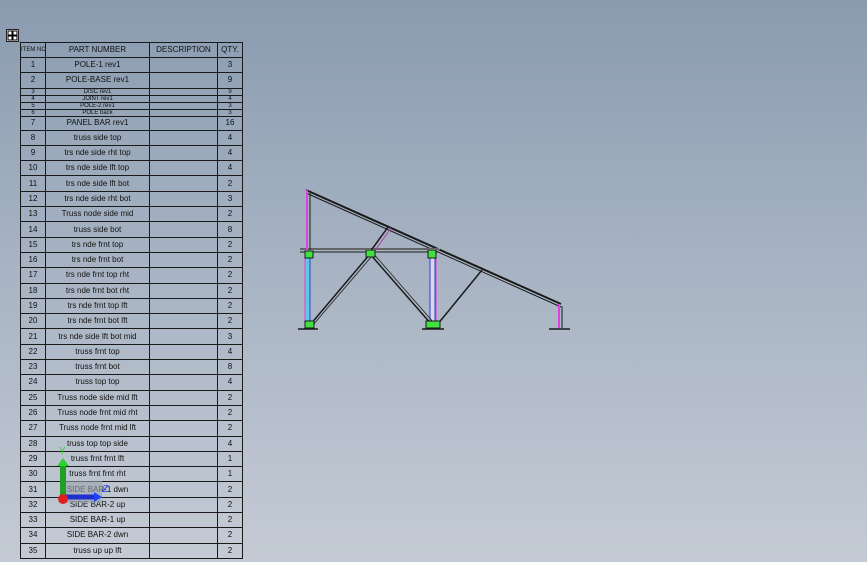  Describe the element at coordinates (83, 475) in the screenshot. I see `orientation-triad: Y Z` at that location.